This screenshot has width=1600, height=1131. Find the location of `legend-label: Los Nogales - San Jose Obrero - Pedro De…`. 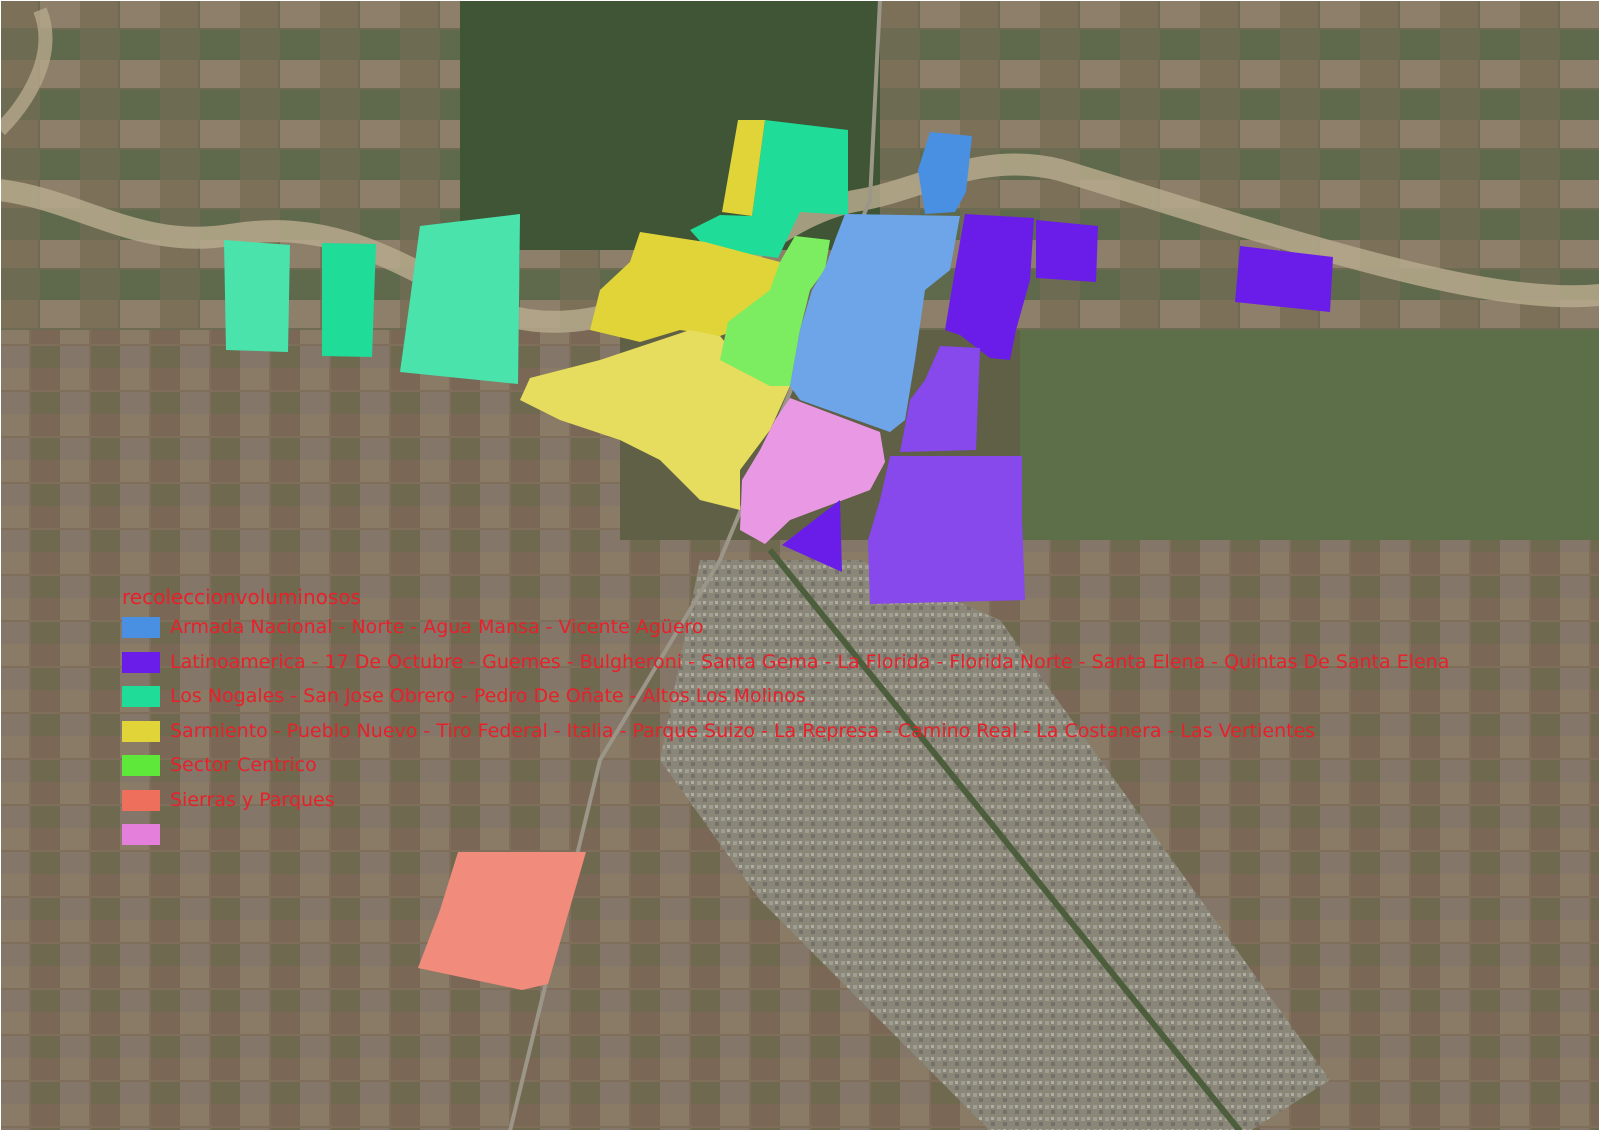

legend-label: Los Nogales - San Jose Obrero - Pedro De… is located at coordinates (488, 696).